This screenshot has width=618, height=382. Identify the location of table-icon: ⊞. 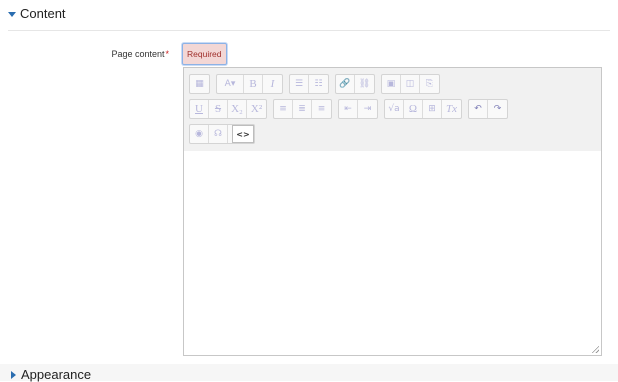
(432, 109).